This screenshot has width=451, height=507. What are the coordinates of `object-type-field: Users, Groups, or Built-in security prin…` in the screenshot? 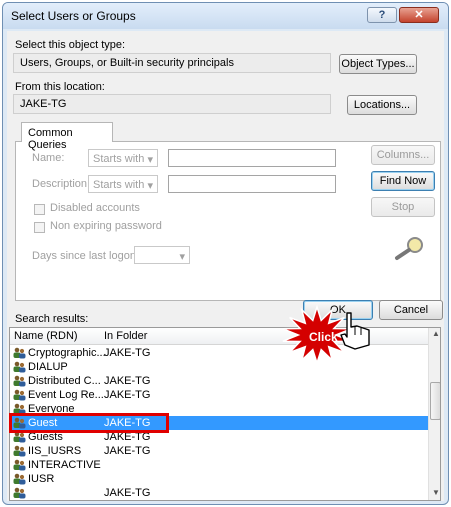 It's located at (172, 63).